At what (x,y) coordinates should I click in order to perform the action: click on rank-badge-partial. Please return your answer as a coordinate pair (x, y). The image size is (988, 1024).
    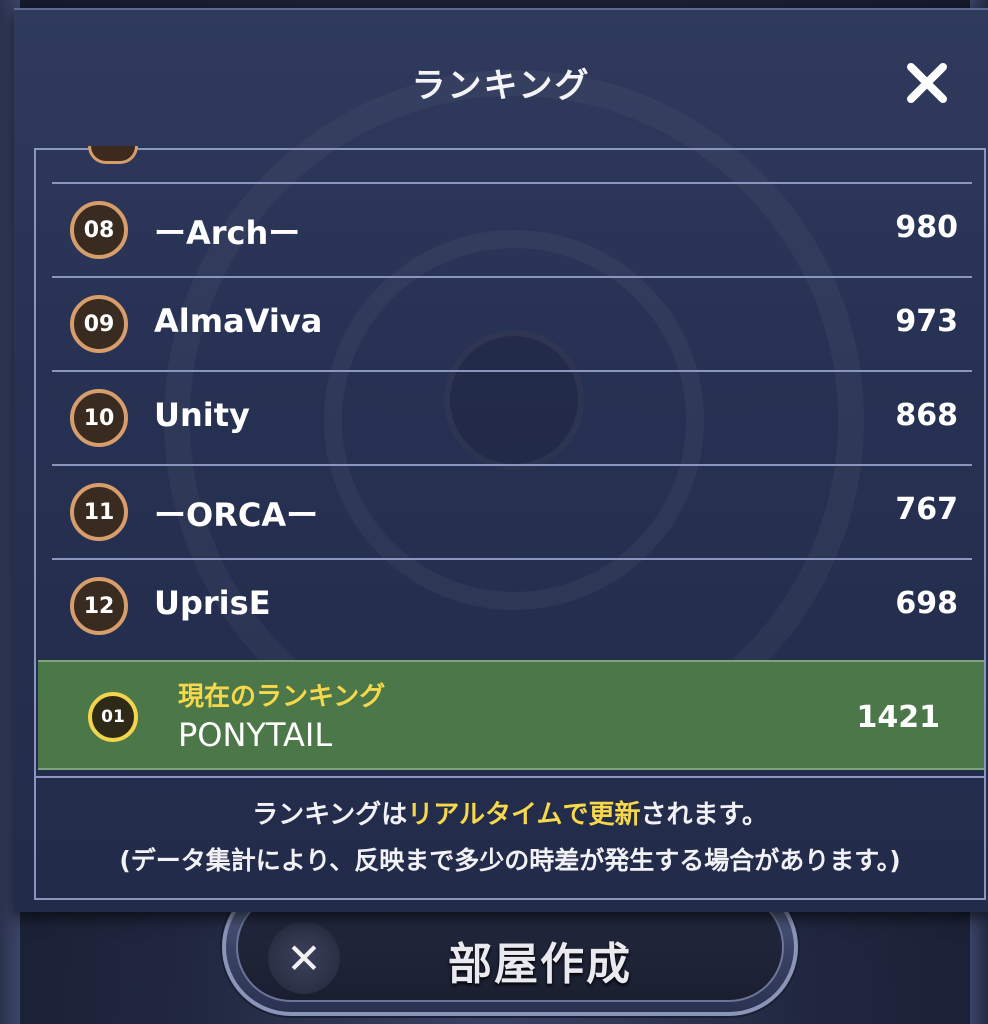
    Looking at the image, I should click on (113, 155).